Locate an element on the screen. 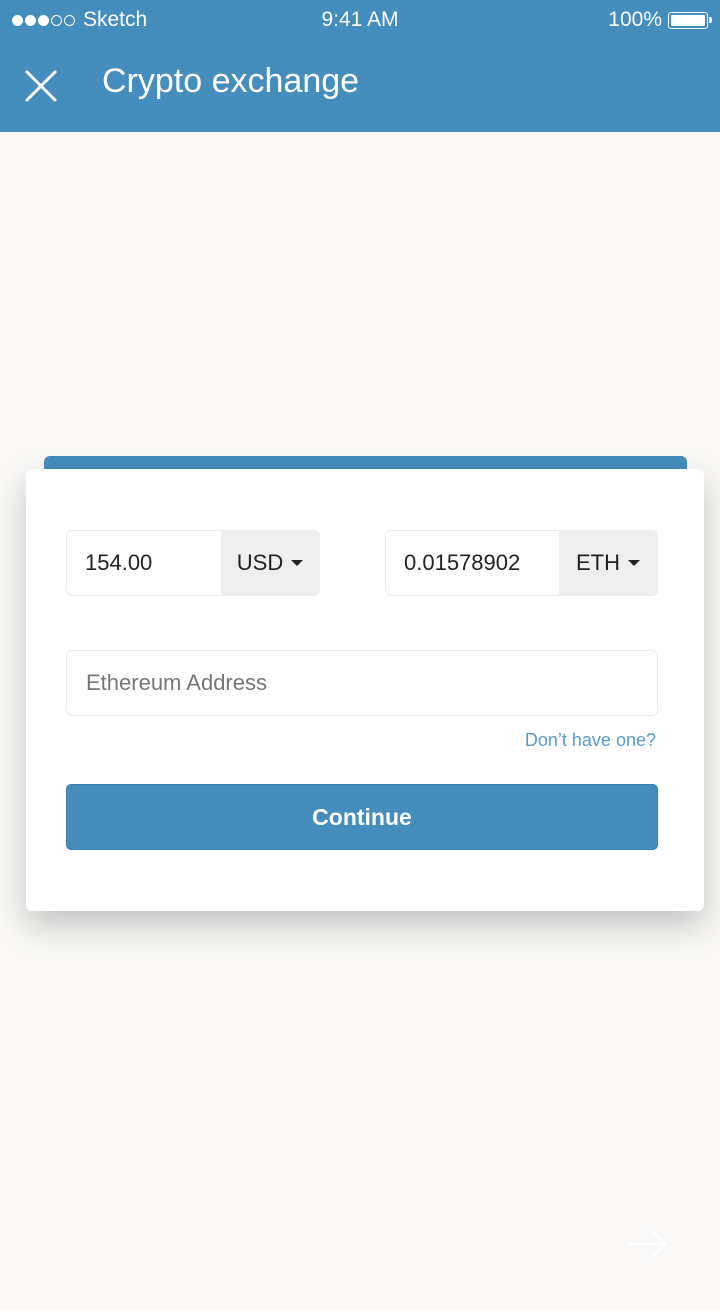  dont-have-address-link: Don’t have one? is located at coordinates (590, 740).